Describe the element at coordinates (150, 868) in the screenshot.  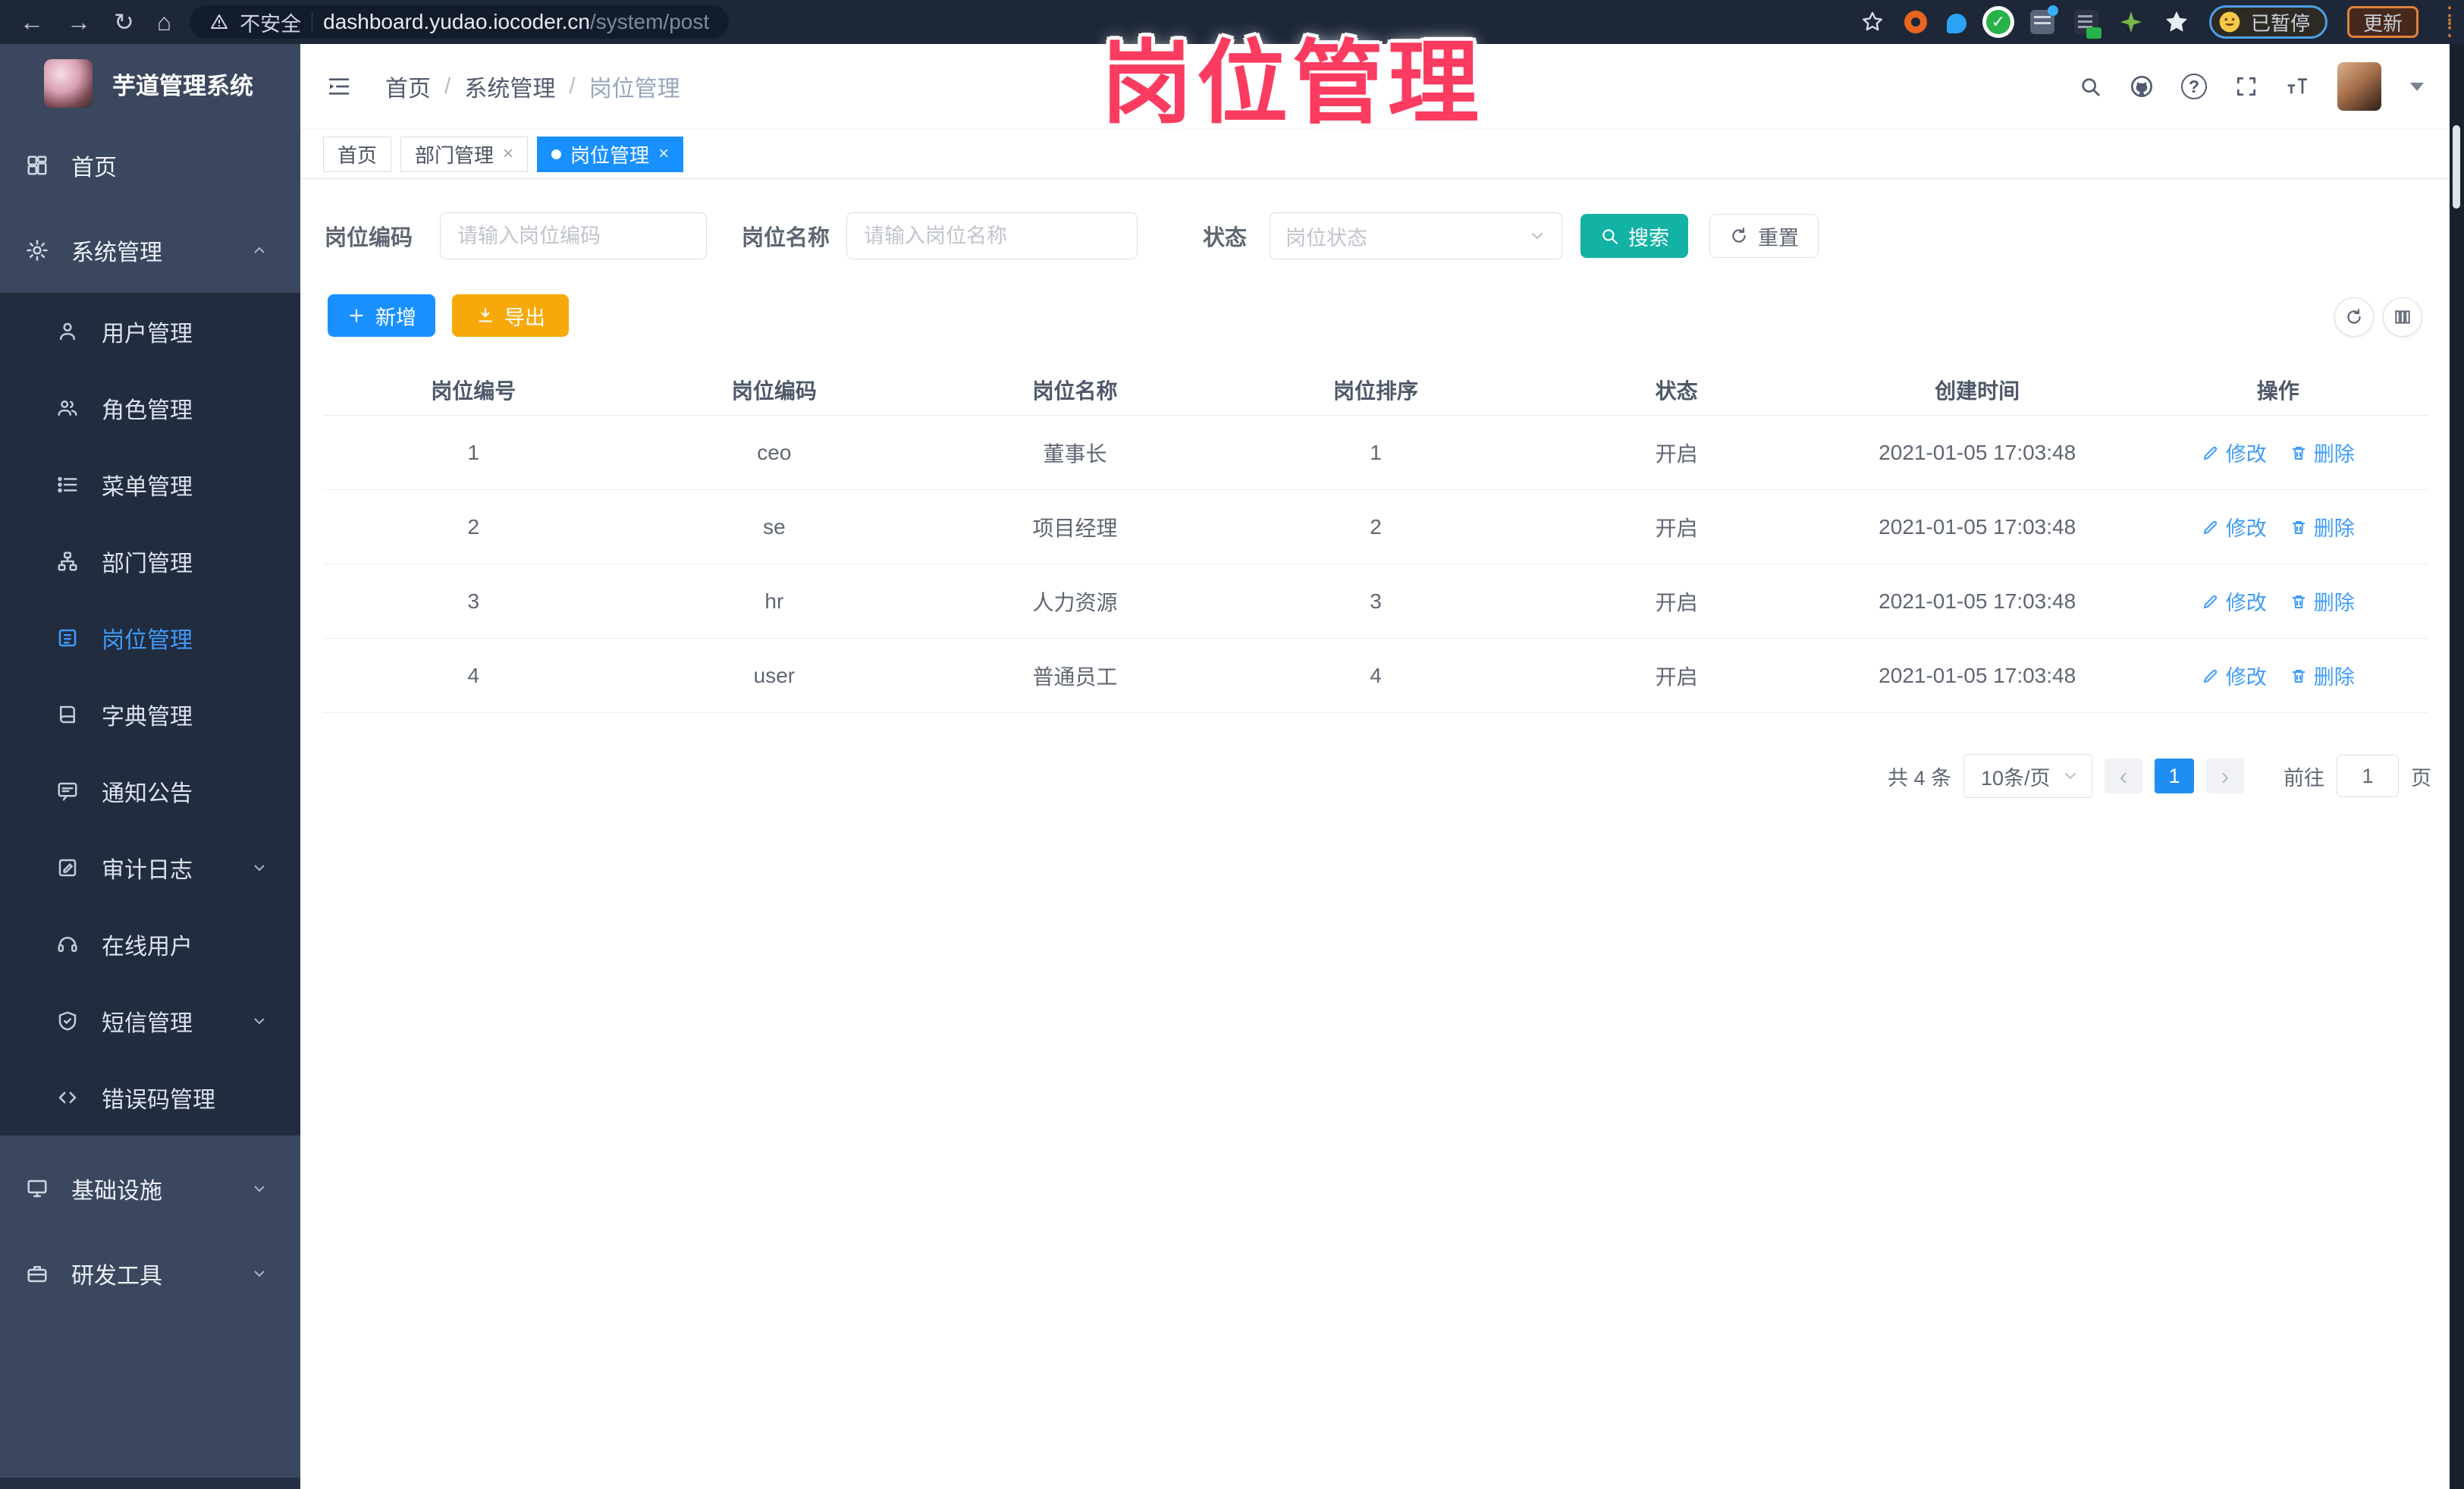
I see `sidebar-item-audit-log: 审计日志` at that location.